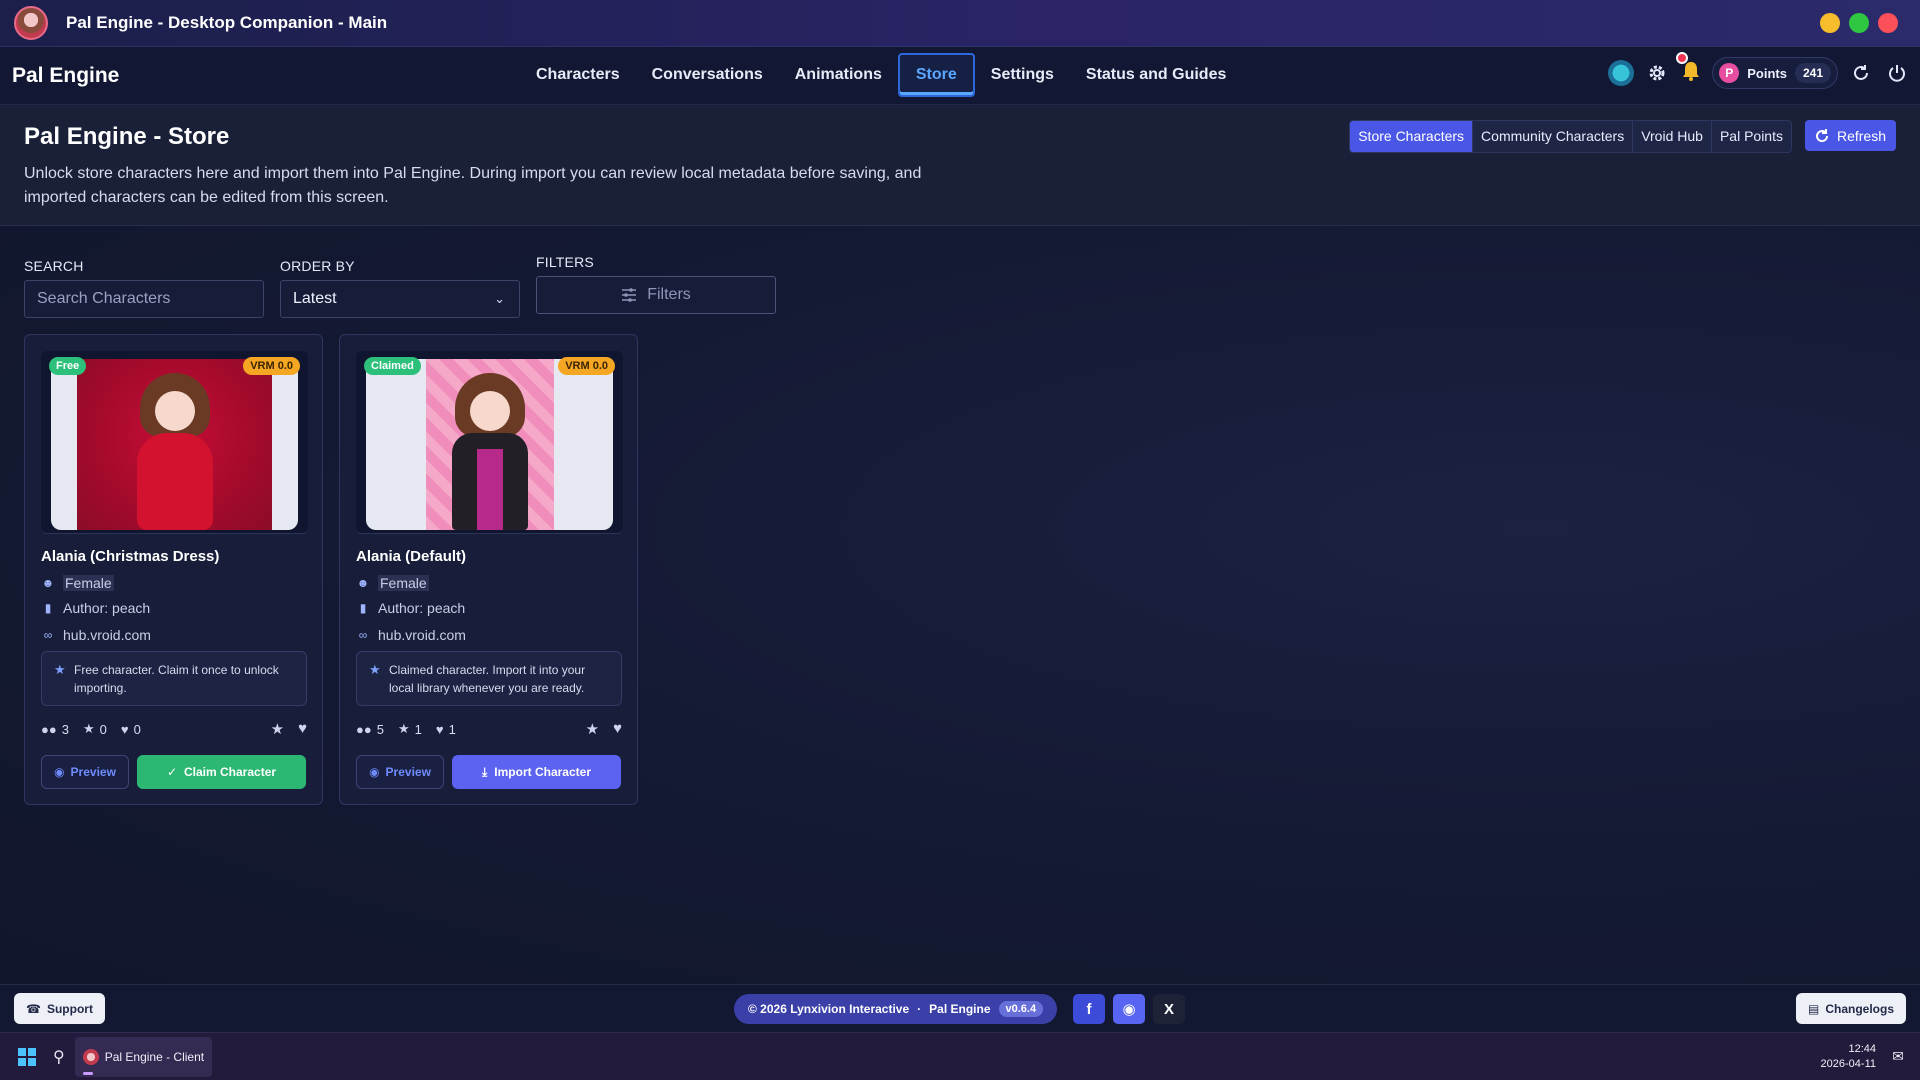 The image size is (1920, 1080). Describe the element at coordinates (65, 76) in the screenshot. I see `brand-name: Pal Engine` at that location.